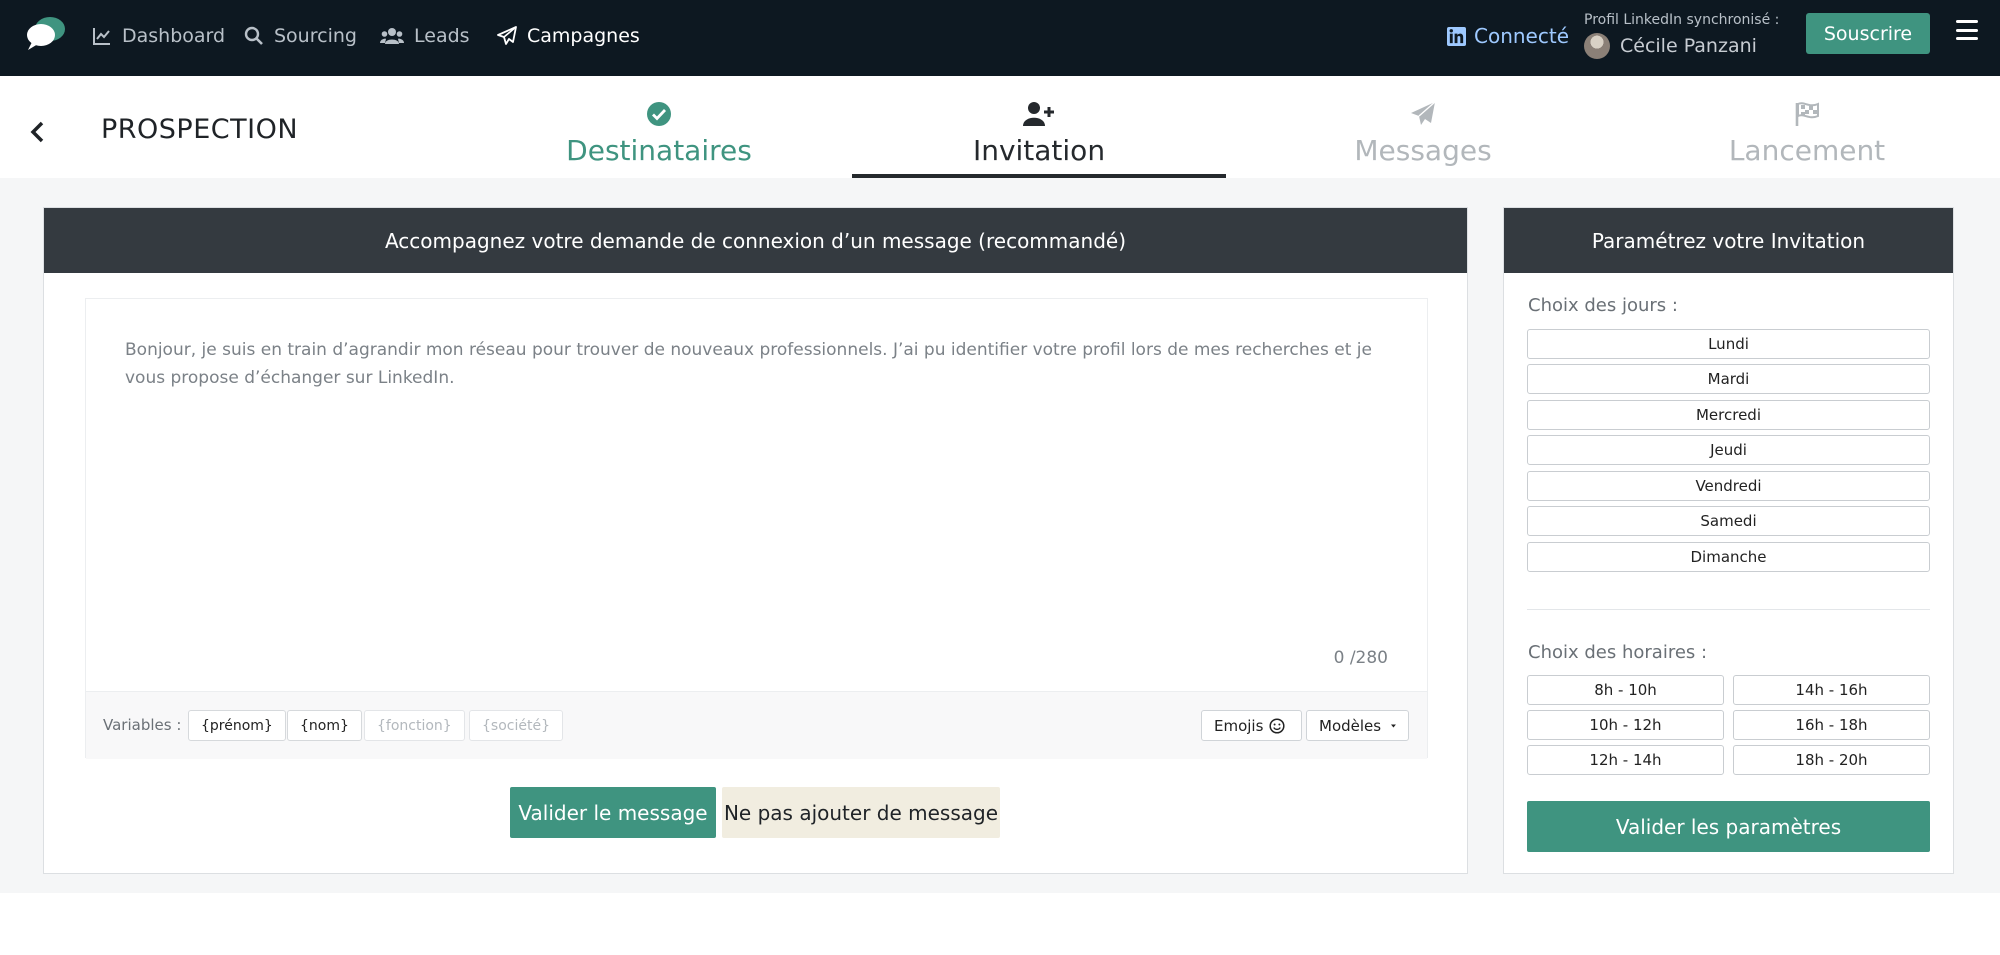 The width and height of the screenshot is (2000, 955). What do you see at coordinates (1618, 652) in the screenshot?
I see `hours-label: Choix des horaires :` at bounding box center [1618, 652].